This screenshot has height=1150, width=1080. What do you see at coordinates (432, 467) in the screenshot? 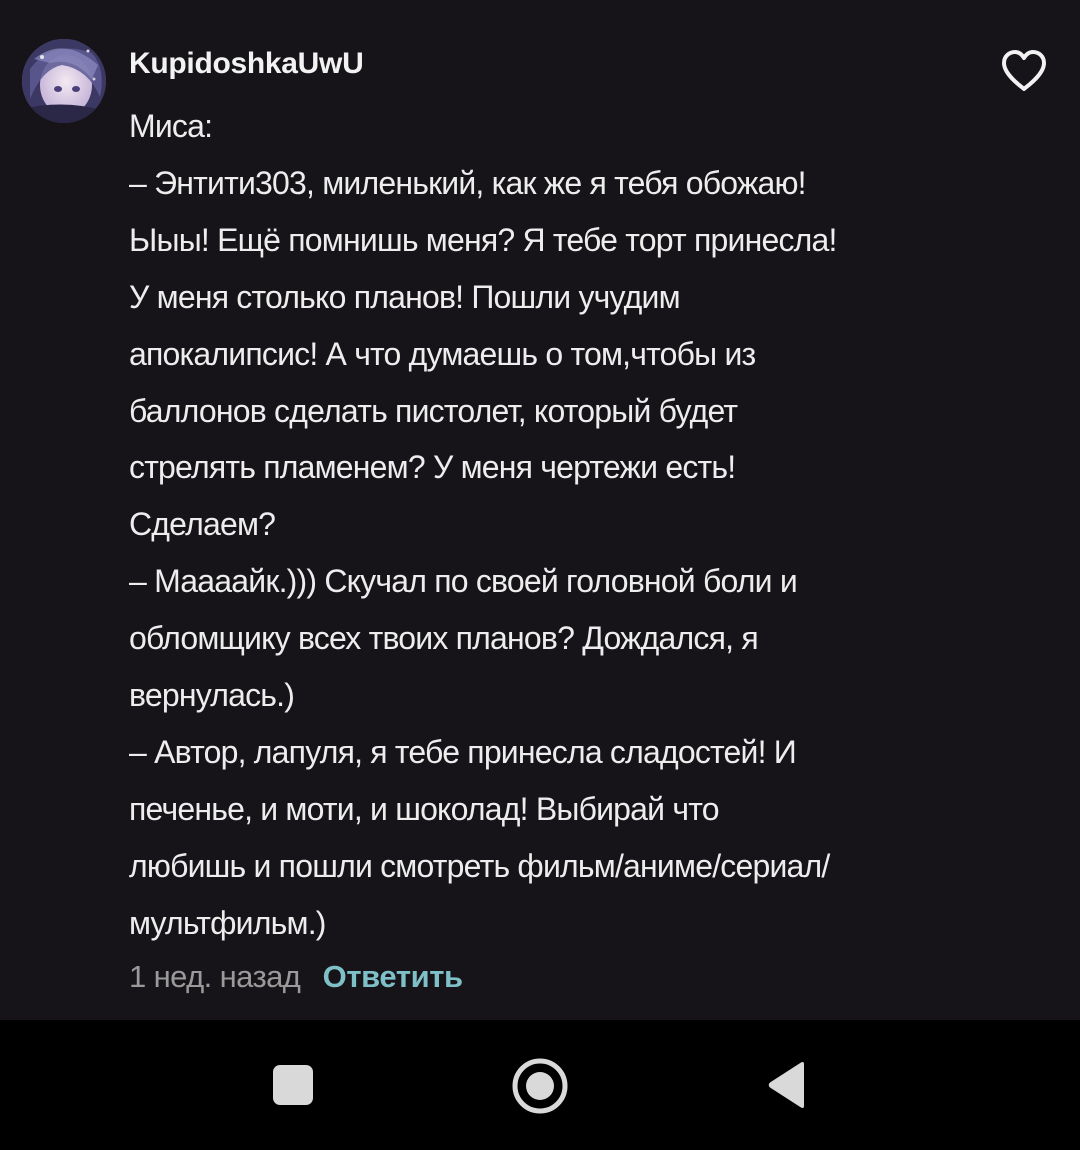
I see `comment-line: стрелять пламенем? У меня чертежи есть!` at bounding box center [432, 467].